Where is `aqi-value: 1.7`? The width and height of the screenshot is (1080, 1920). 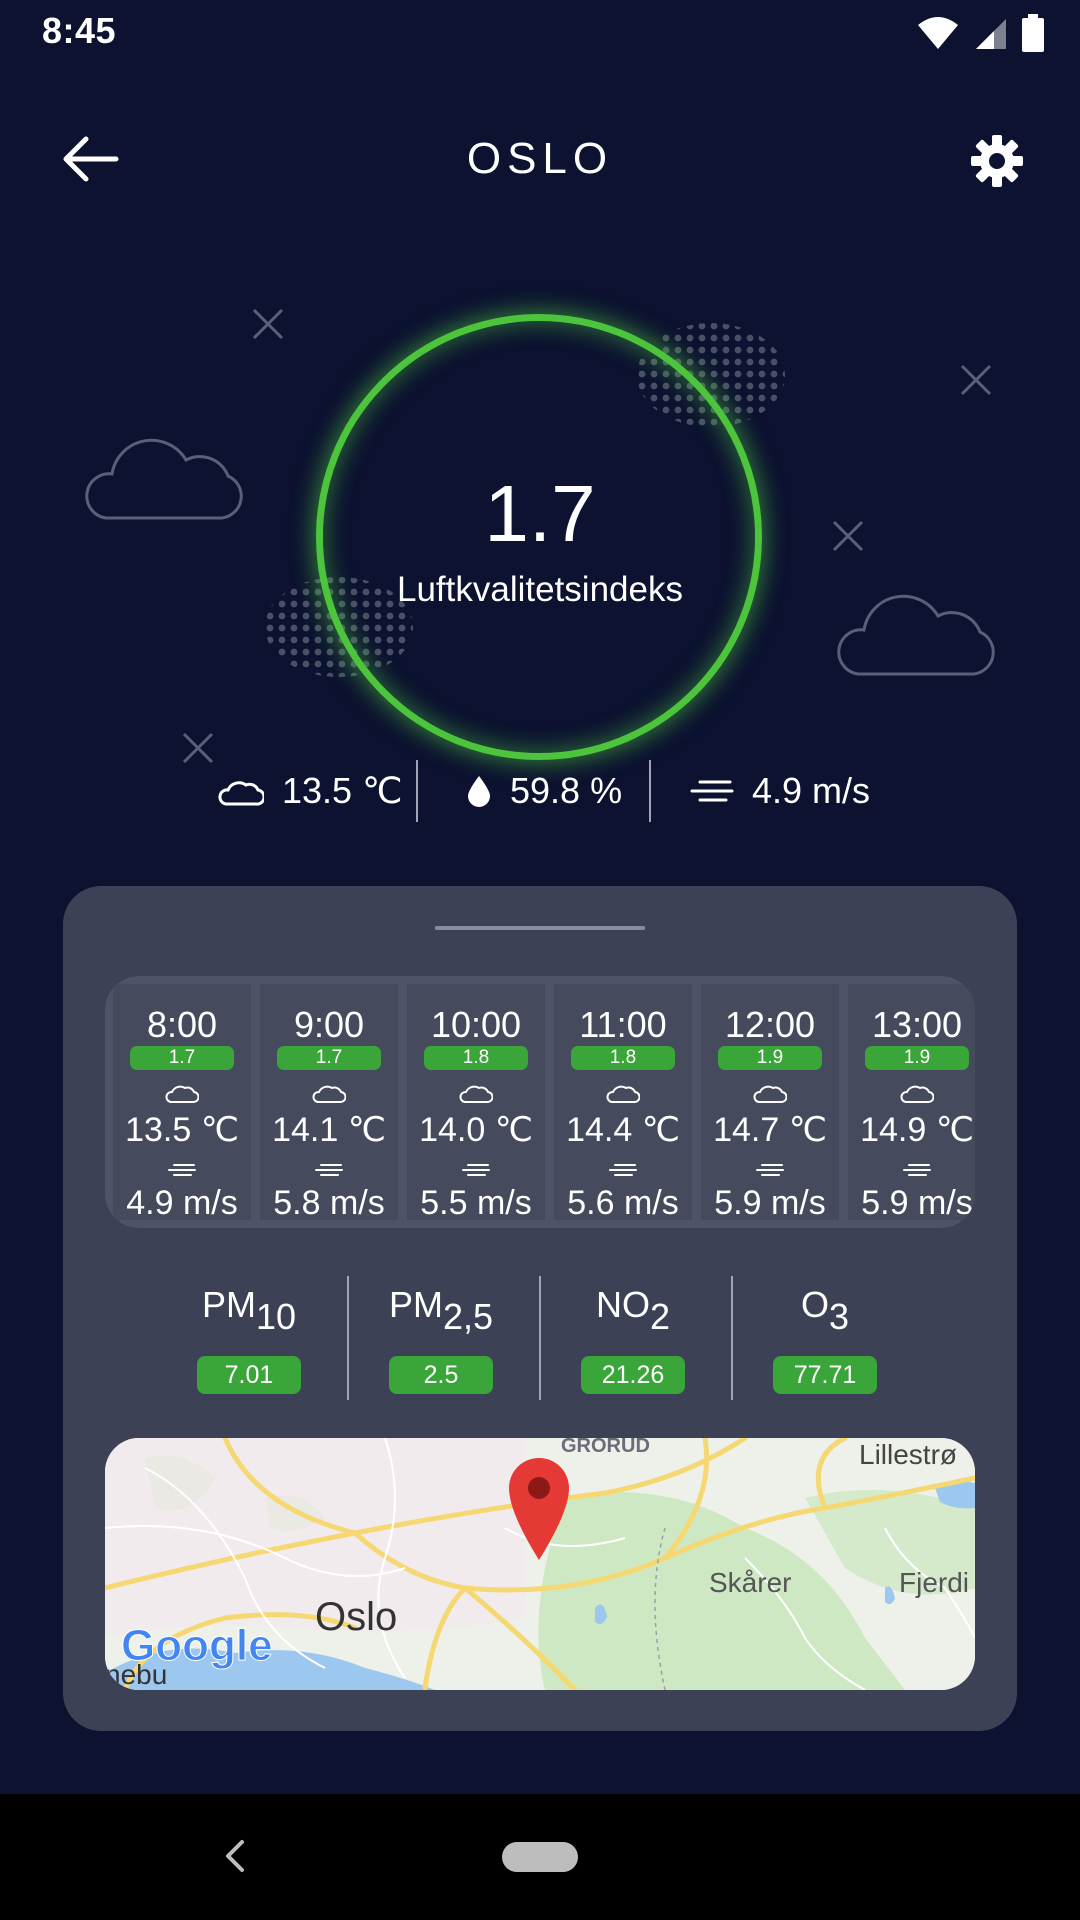
aqi-value: 1.7 is located at coordinates (540, 513).